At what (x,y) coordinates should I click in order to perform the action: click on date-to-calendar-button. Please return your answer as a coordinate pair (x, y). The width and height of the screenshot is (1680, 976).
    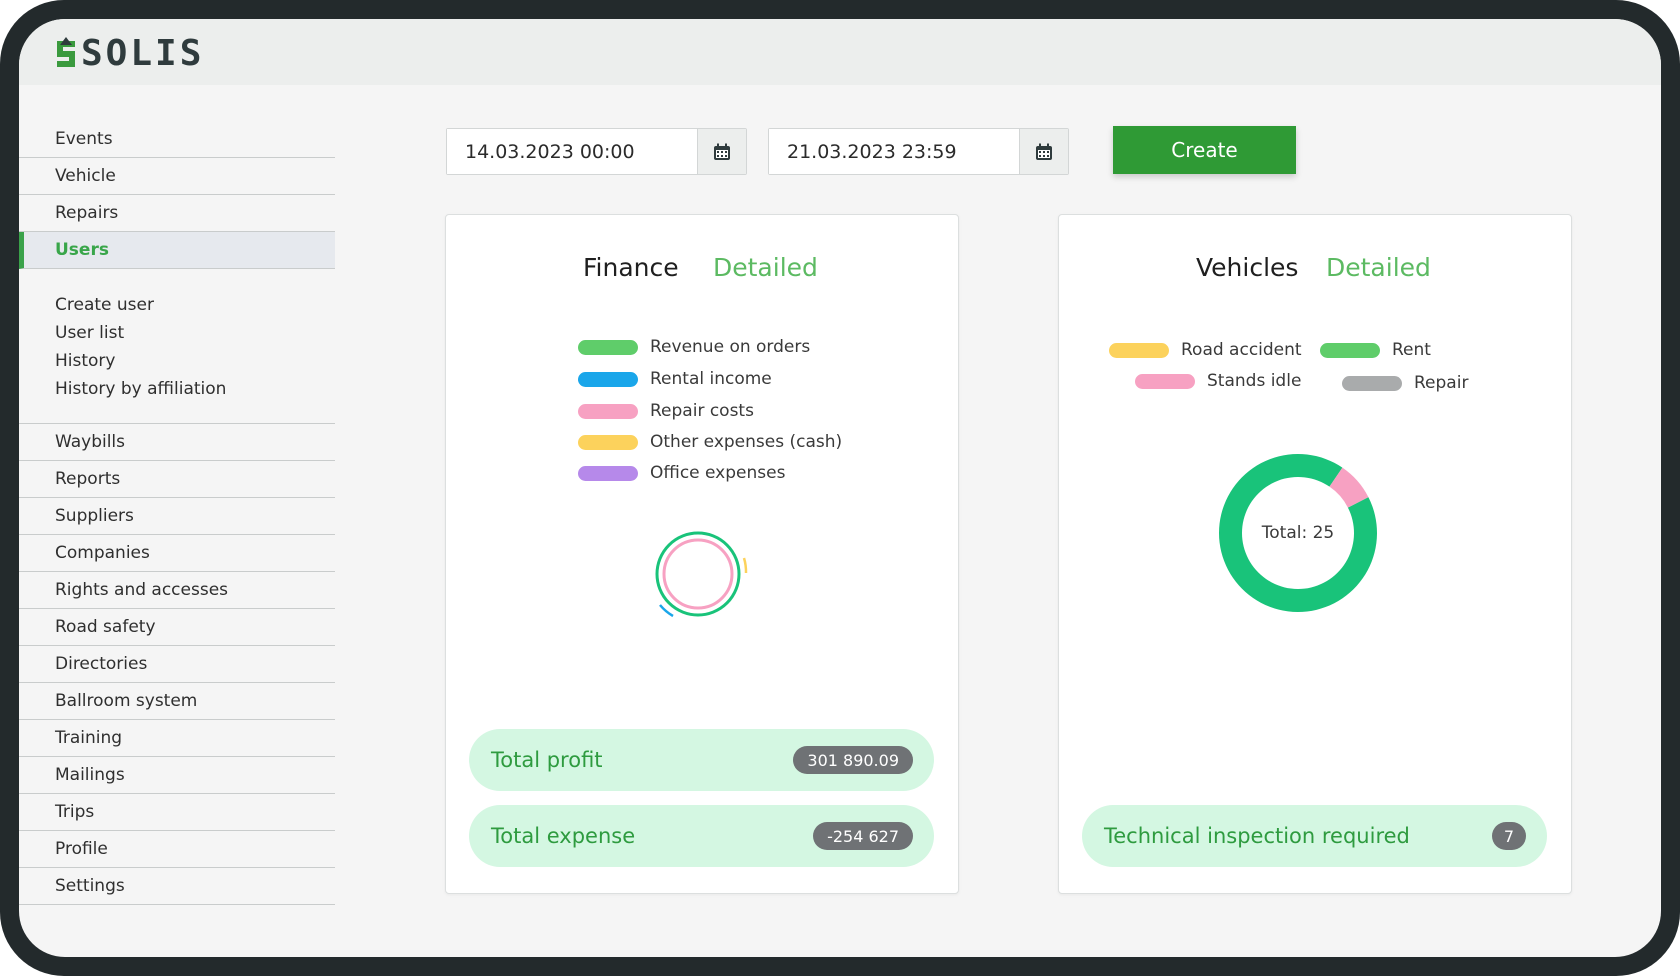
    Looking at the image, I should click on (1043, 151).